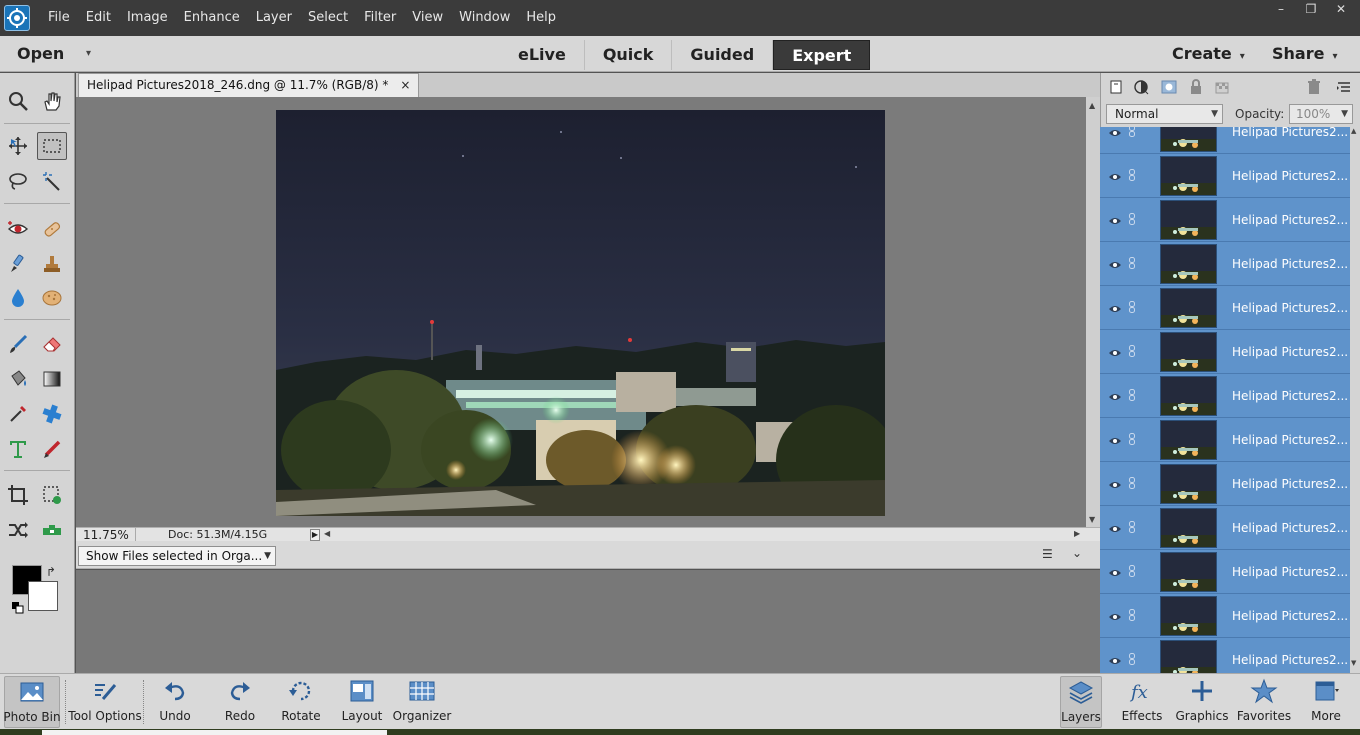  What do you see at coordinates (327, 533) in the screenshot?
I see `scroll-left-icon: ◀` at bounding box center [327, 533].